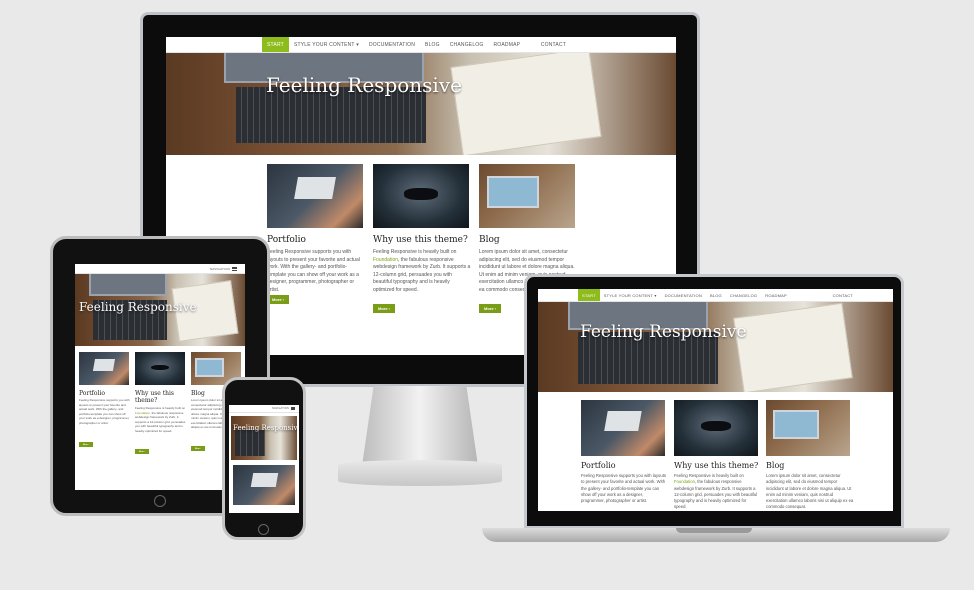 The width and height of the screenshot is (974, 590). Describe the element at coordinates (415, 252) in the screenshot. I see `why-theme-text-pre: Feeling Responsive is heavily built on` at that location.